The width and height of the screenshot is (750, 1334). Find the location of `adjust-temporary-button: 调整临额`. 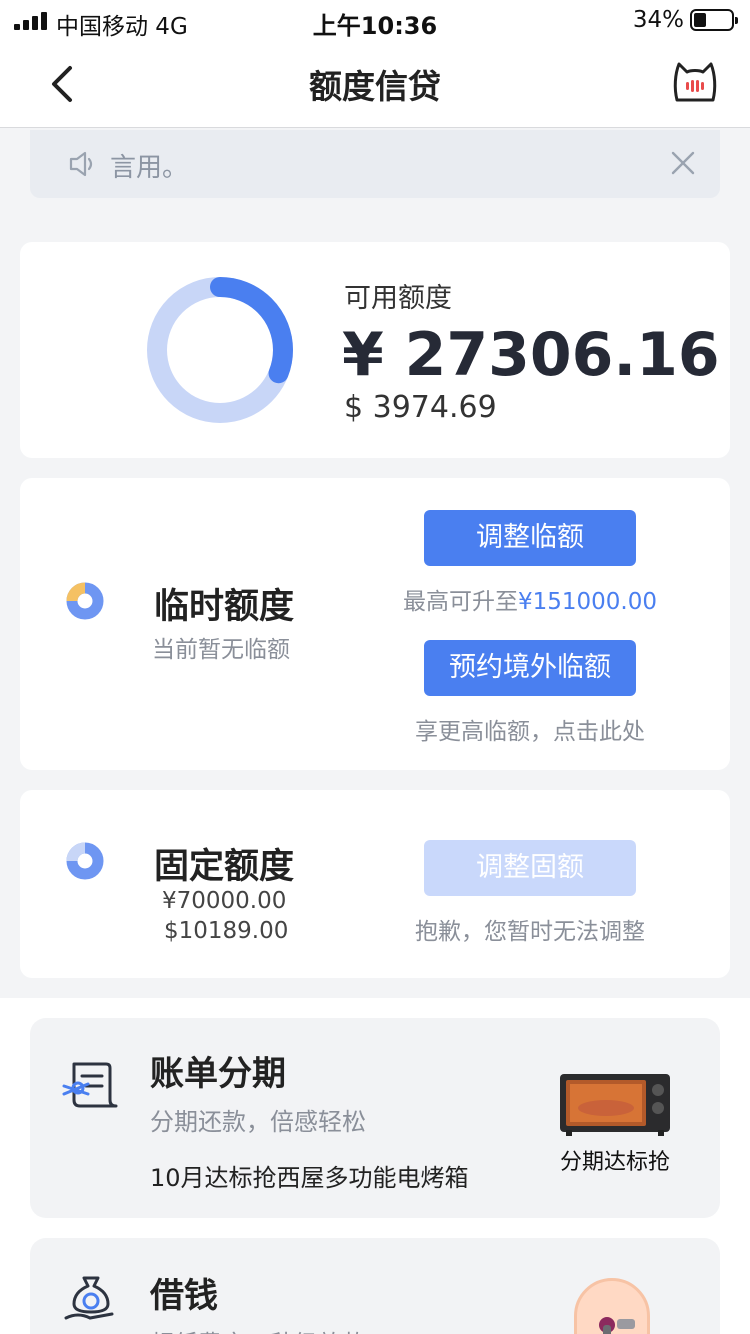

adjust-temporary-button: 调整临额 is located at coordinates (530, 538).